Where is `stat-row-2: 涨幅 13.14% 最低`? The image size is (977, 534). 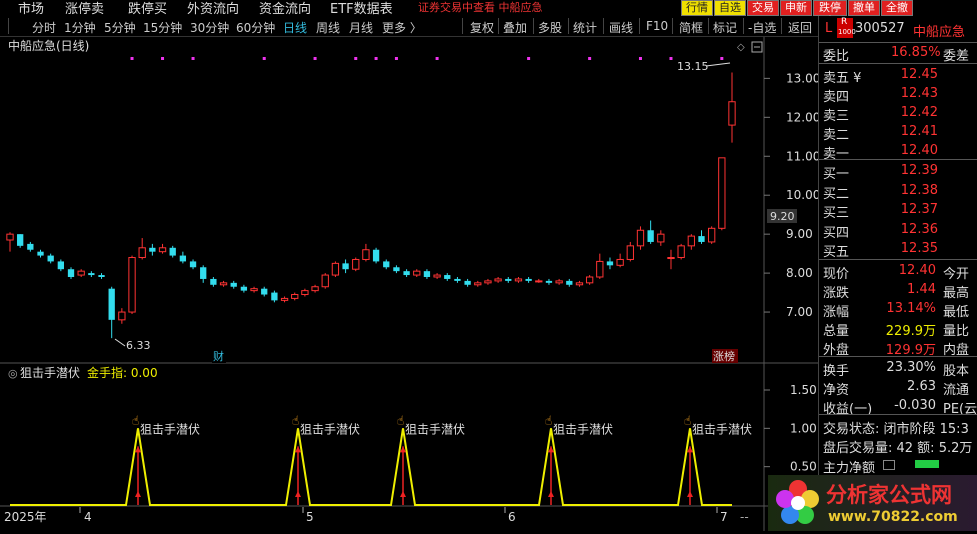
stat-row-2: 涨幅 13.14% 最低 is located at coordinates (898, 309).